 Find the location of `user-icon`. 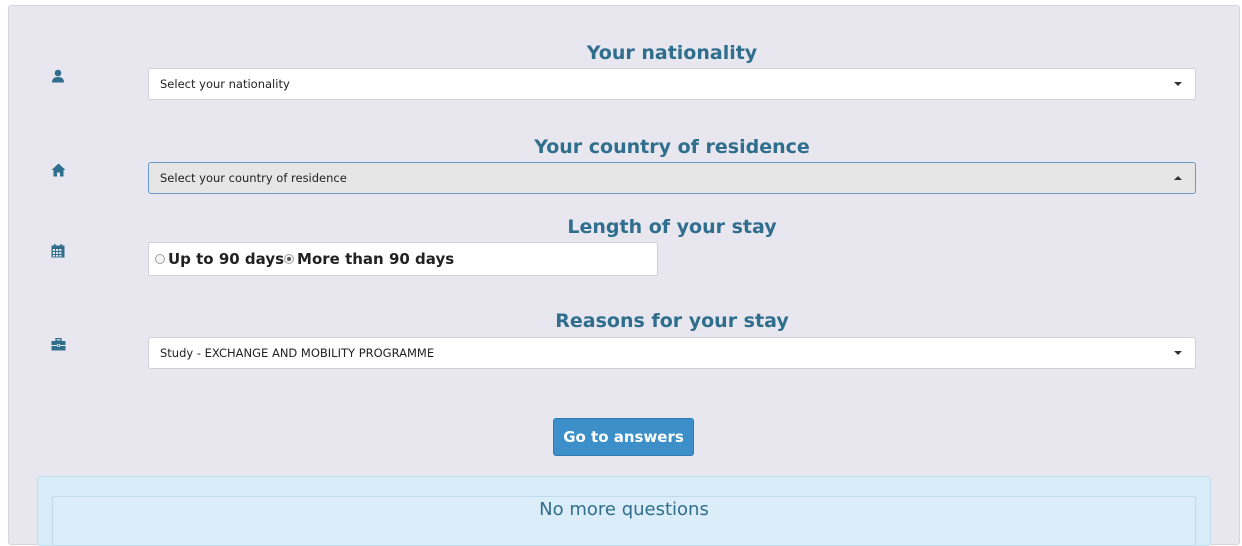

user-icon is located at coordinates (58, 76).